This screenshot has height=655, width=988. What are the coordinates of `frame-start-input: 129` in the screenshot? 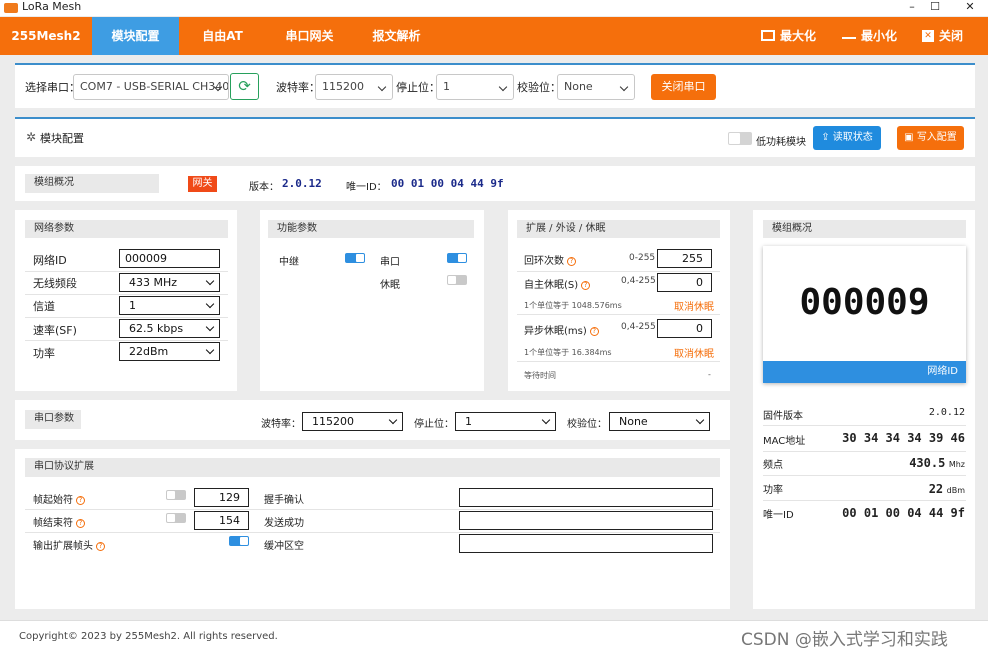 It's located at (221, 497).